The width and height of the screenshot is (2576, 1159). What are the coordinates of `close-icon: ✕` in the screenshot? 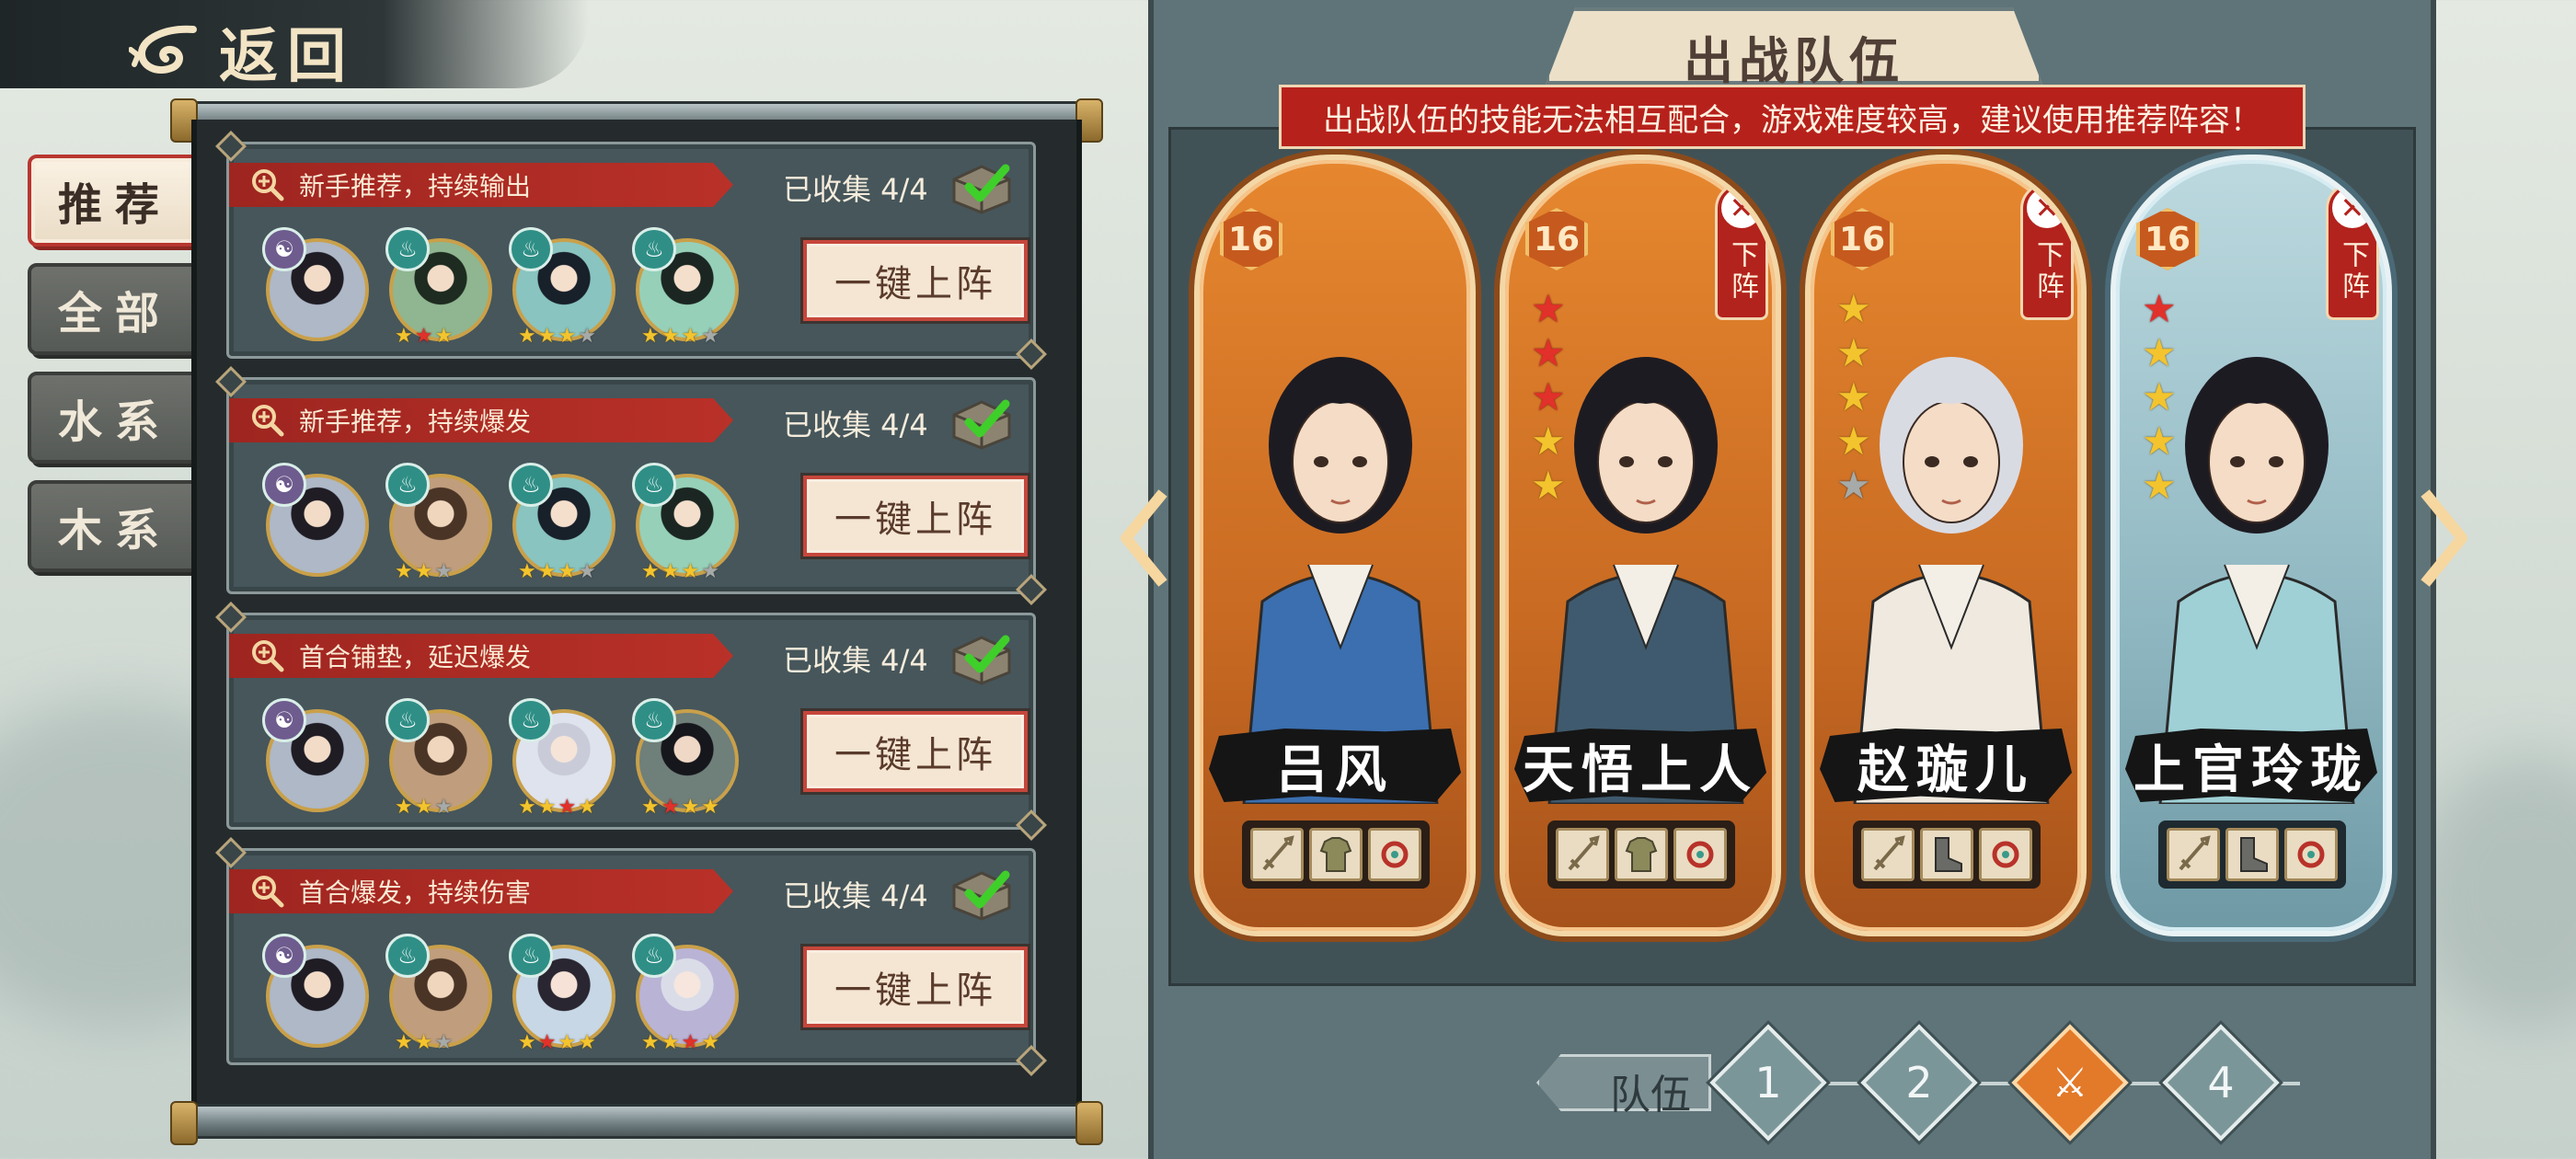 It's located at (2047, 208).